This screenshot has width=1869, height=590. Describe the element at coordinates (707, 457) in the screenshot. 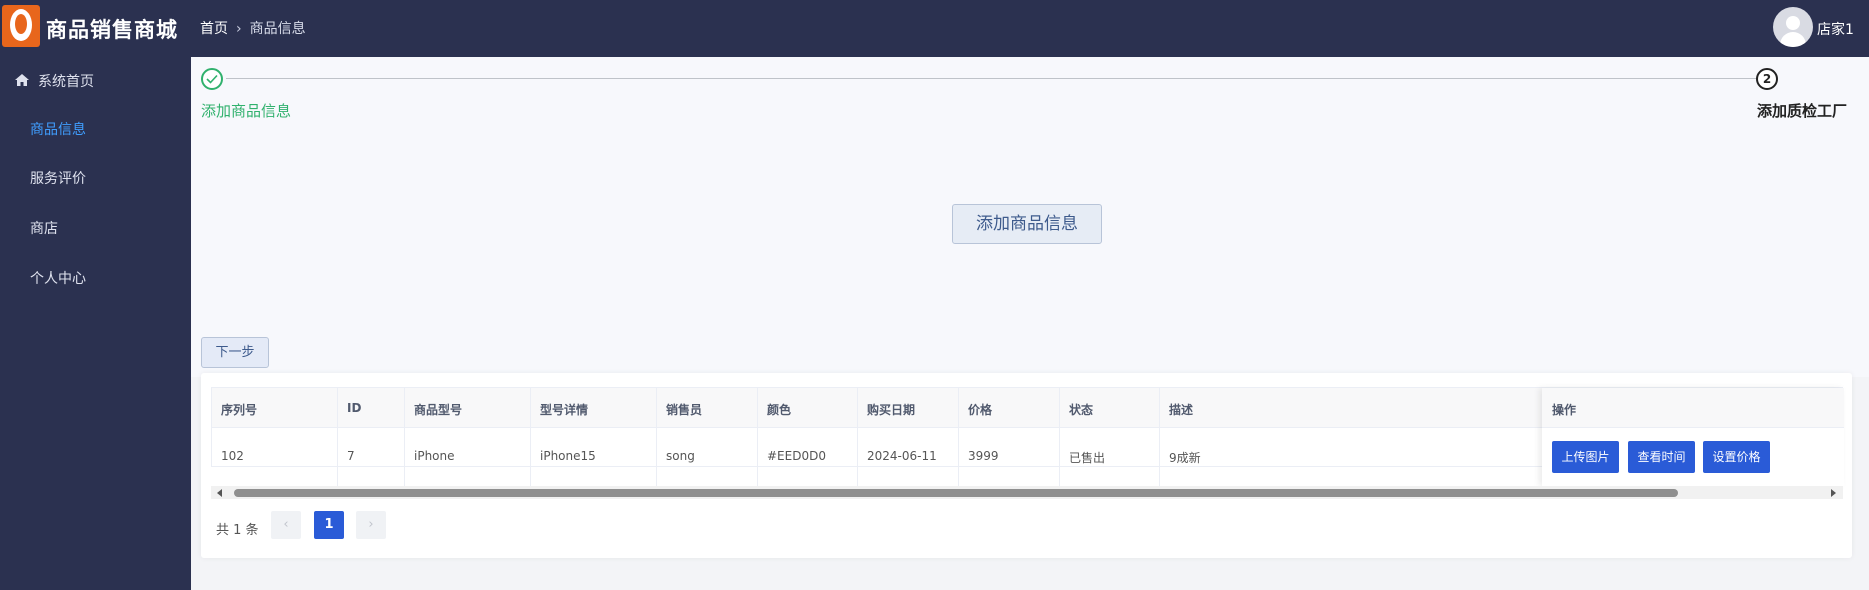

I see `table-cell: song` at that location.